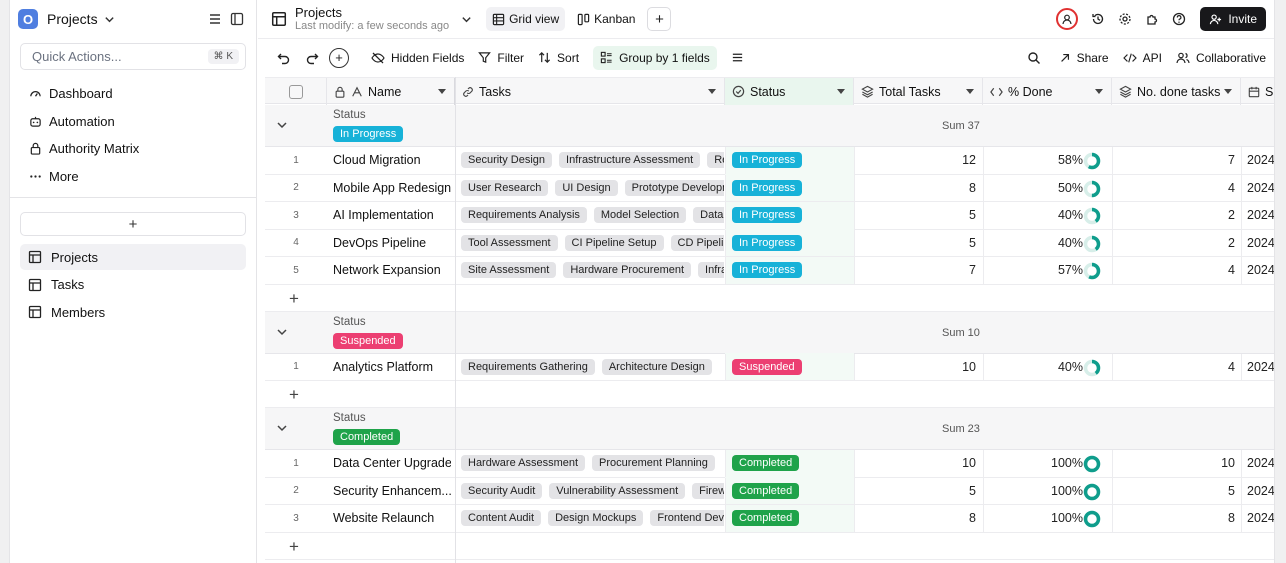 The image size is (1286, 563). What do you see at coordinates (133, 177) in the screenshot?
I see `sidebar-item-more: More` at bounding box center [133, 177].